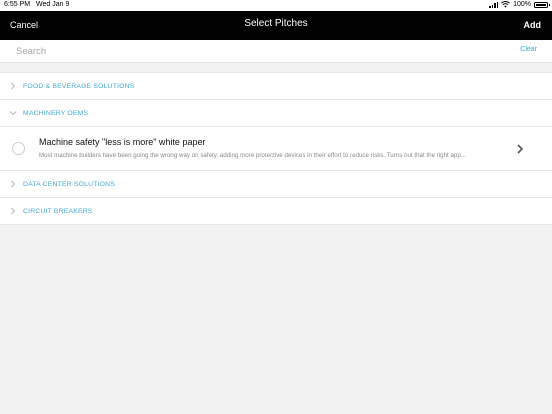 This screenshot has height=414, width=552. Describe the element at coordinates (276, 86) in the screenshot. I see `category-row-food-beverage: FOOD & BEVERAGE SOLUTIONS` at that location.